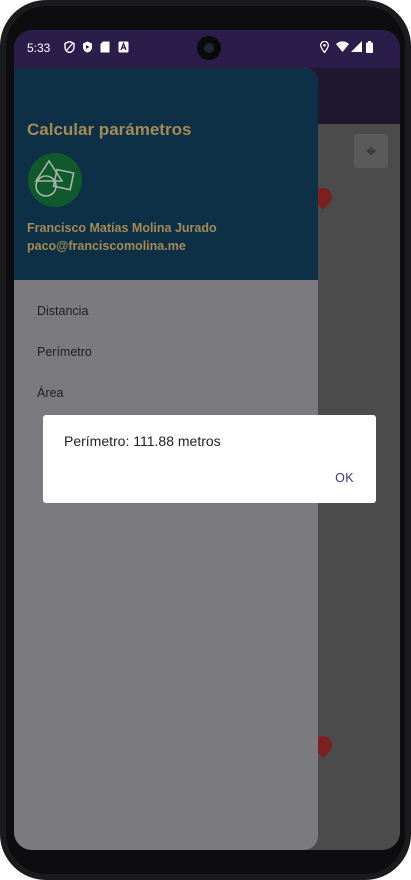 This screenshot has height=880, width=411. What do you see at coordinates (105, 48) in the screenshot?
I see `sd-card-icon` at bounding box center [105, 48].